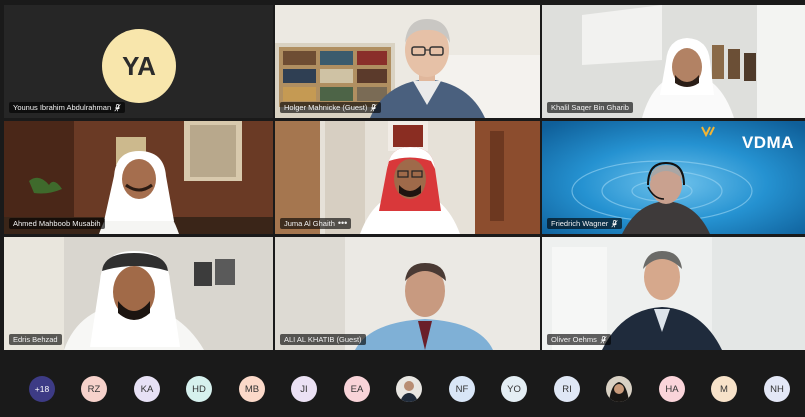 This screenshot has height=417, width=805. What do you see at coordinates (252, 389) in the screenshot?
I see `participant-chip: MB` at bounding box center [252, 389].